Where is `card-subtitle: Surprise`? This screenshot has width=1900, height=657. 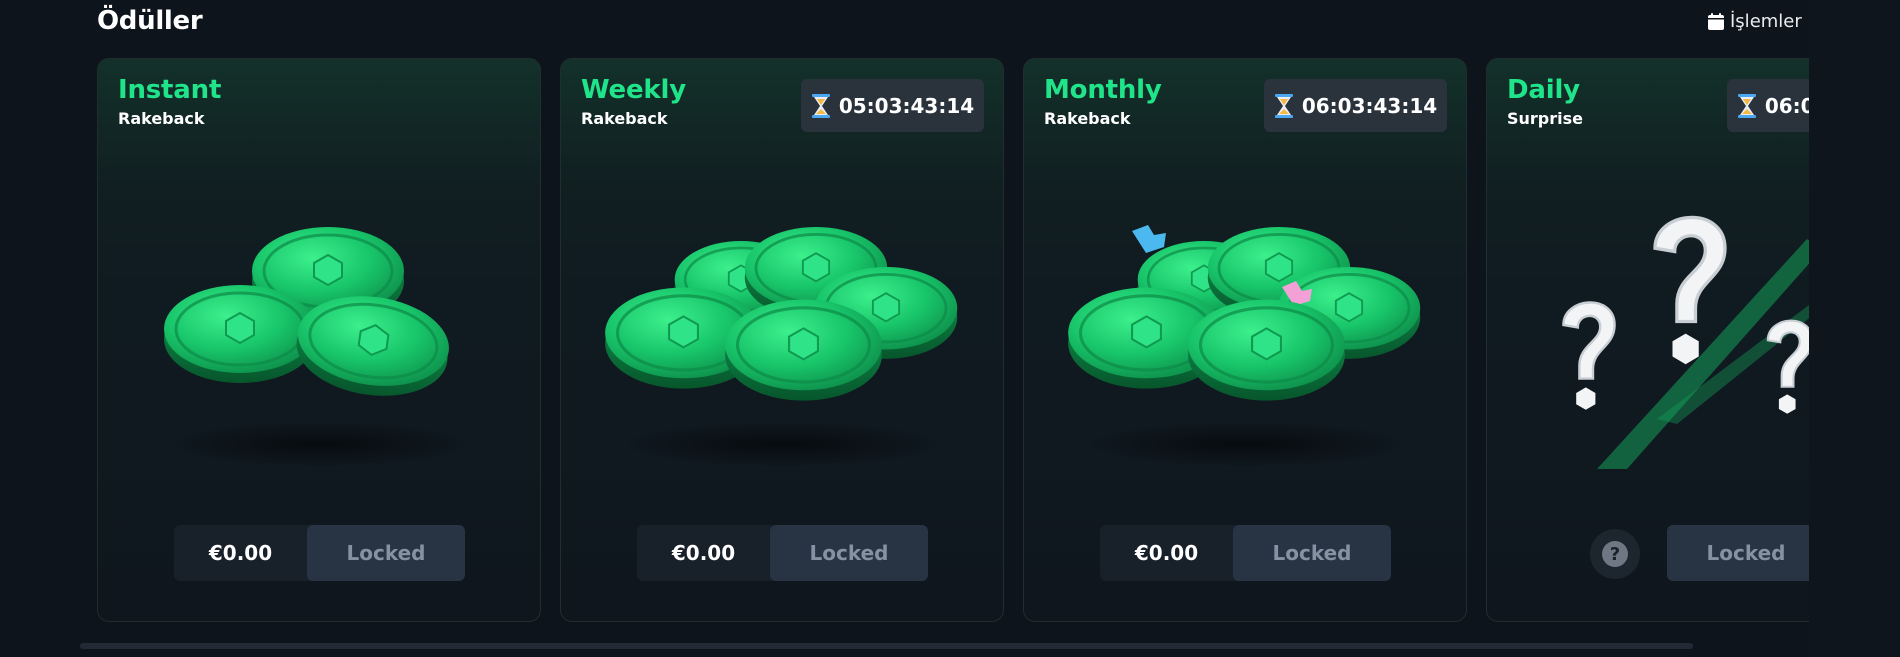
card-subtitle: Surprise is located at coordinates (1545, 118).